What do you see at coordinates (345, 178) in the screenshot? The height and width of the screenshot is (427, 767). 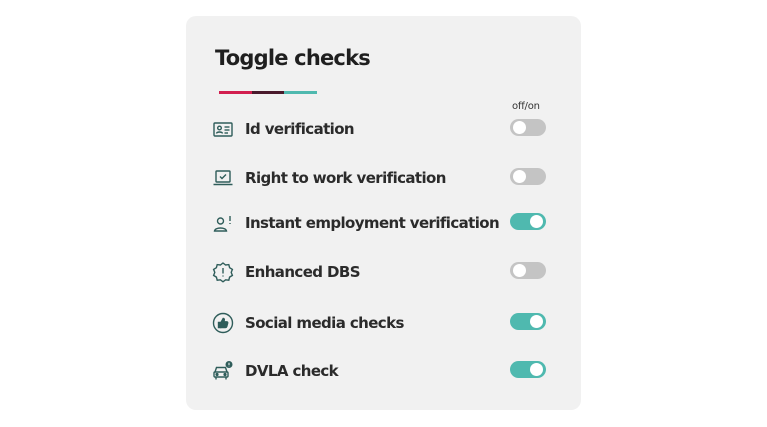 I see `check-label: Right to work verification` at bounding box center [345, 178].